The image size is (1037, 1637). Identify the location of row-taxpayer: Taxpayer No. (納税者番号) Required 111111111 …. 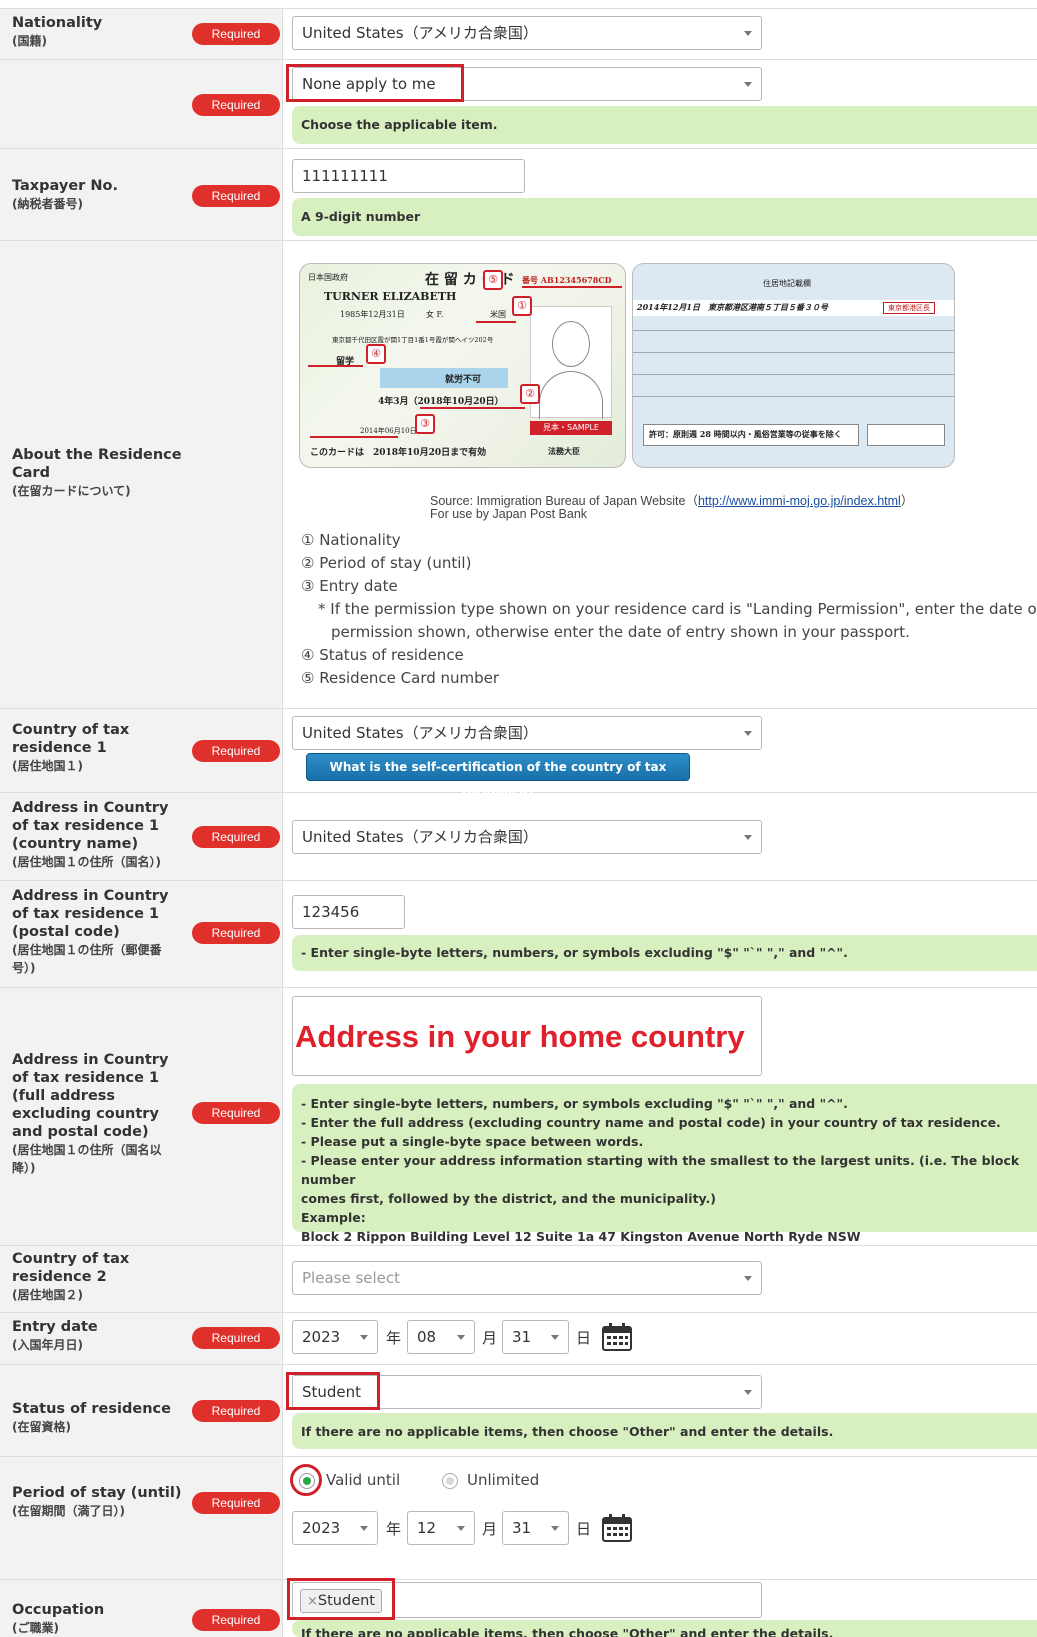
(518, 195).